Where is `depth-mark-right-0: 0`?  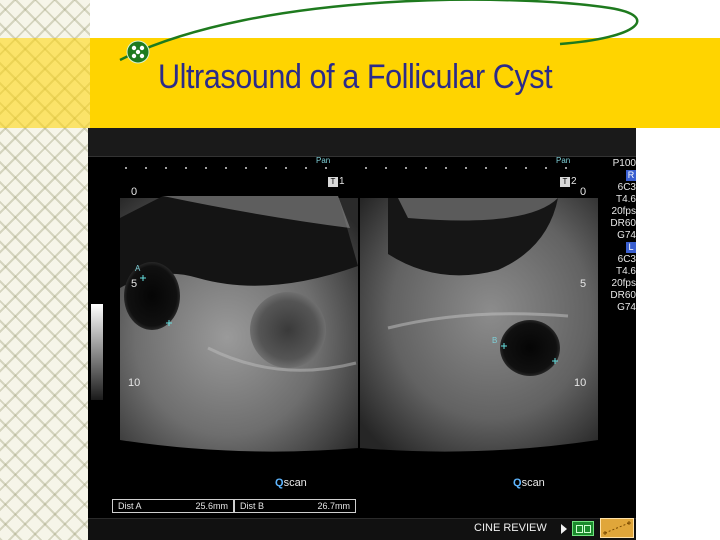 depth-mark-right-0: 0 is located at coordinates (583, 192).